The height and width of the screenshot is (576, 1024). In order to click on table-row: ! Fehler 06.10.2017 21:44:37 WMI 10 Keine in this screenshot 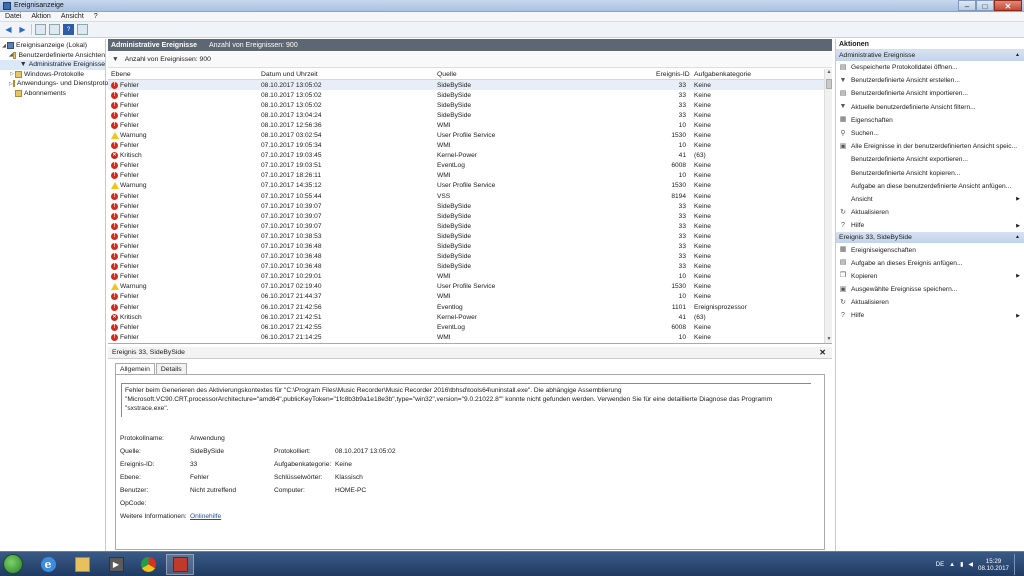, I will do `click(466, 297)`.